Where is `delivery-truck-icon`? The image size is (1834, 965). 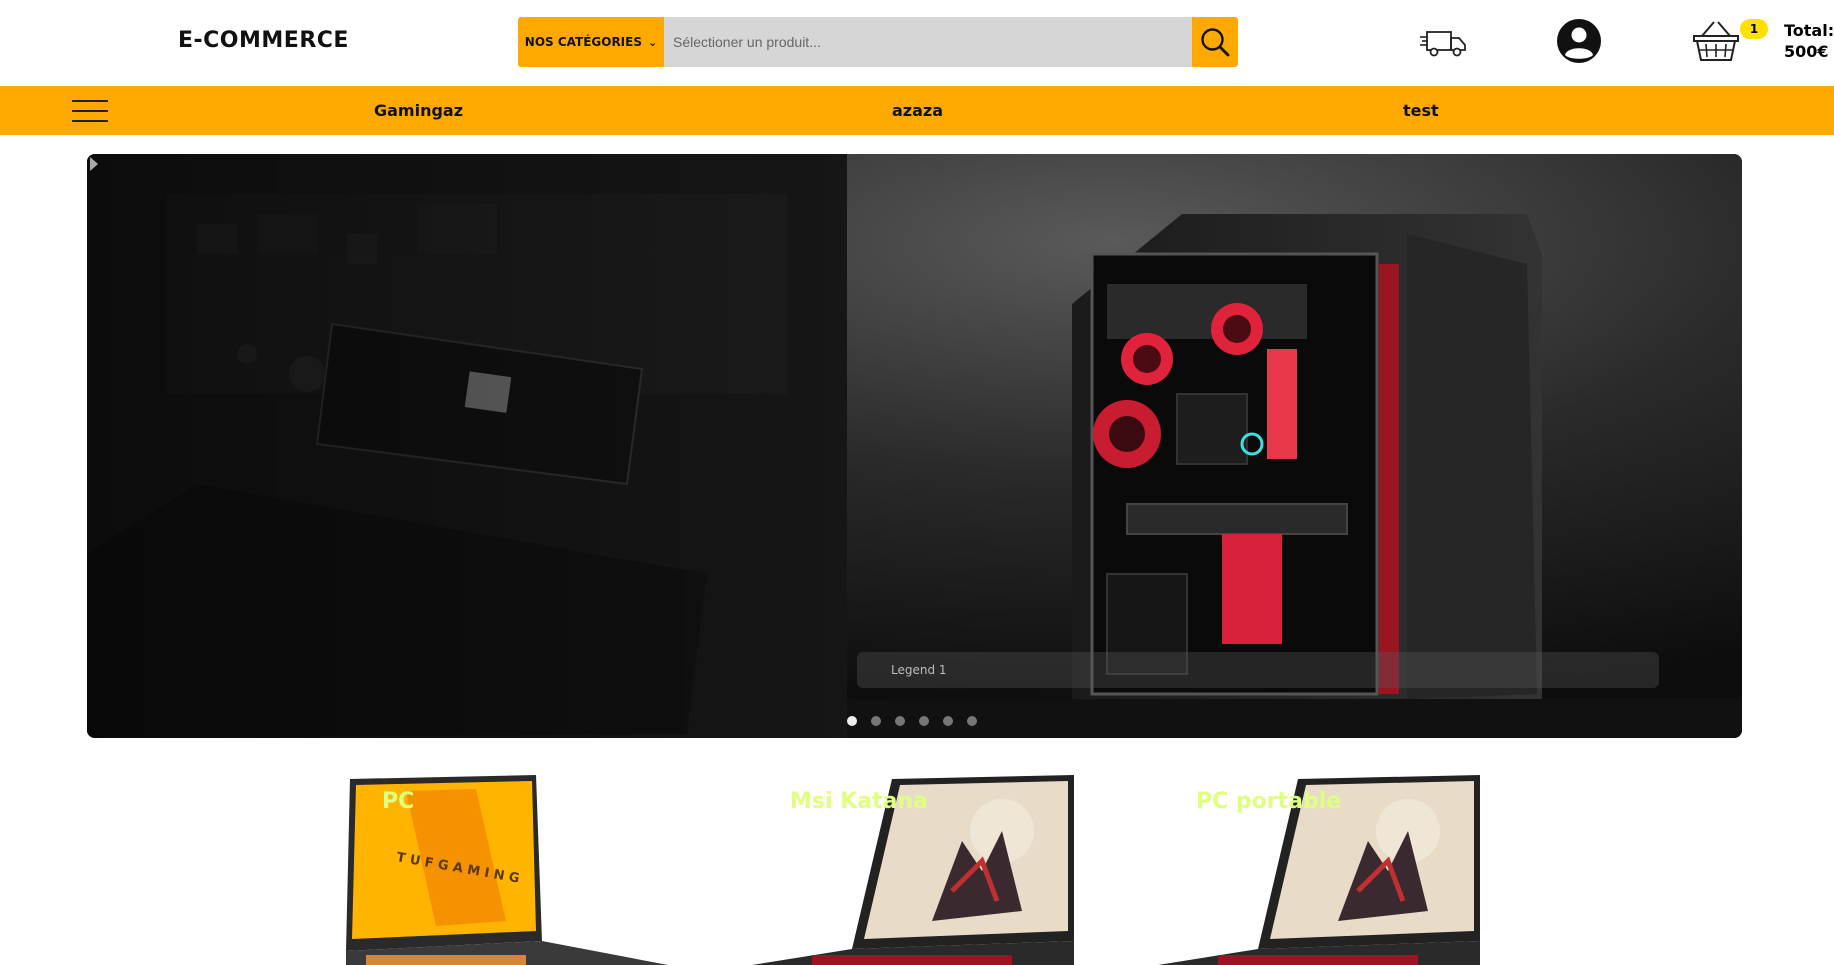 delivery-truck-icon is located at coordinates (1443, 43).